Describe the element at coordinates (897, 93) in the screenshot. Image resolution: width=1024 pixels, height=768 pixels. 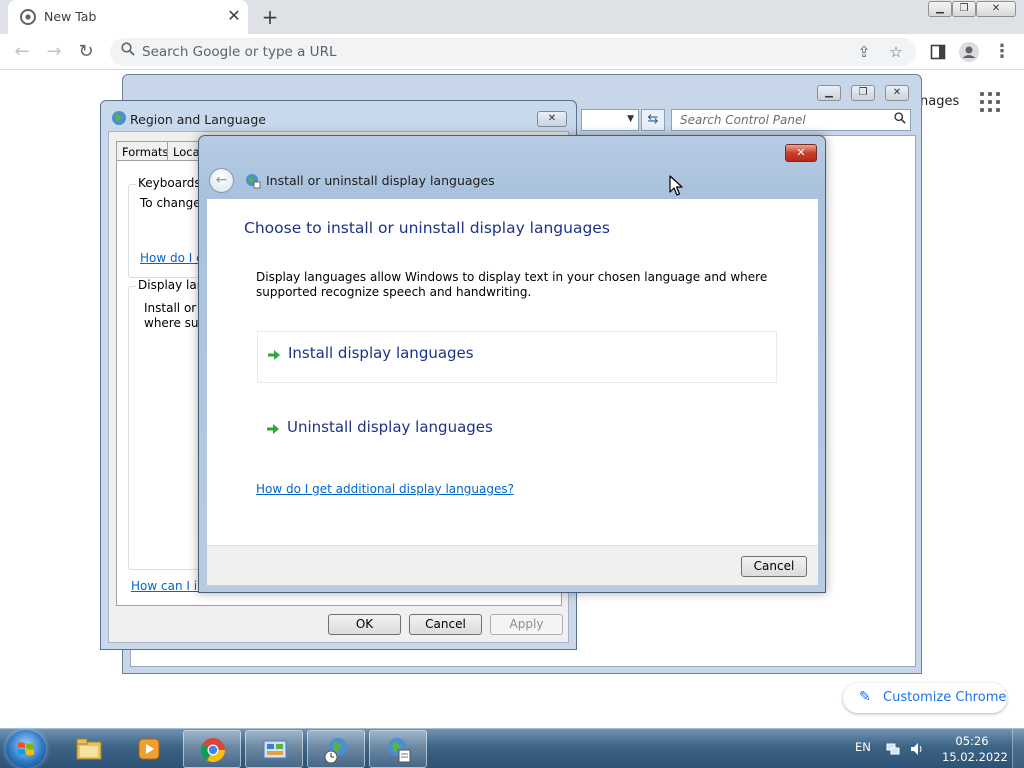
I see `cp-close-button: ✕` at that location.